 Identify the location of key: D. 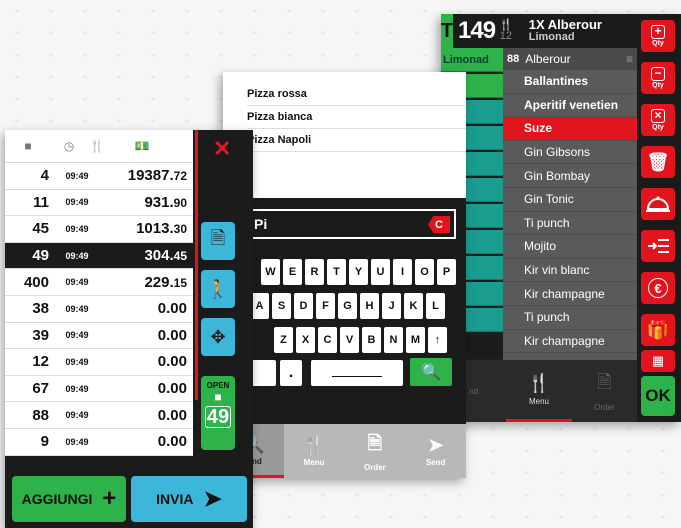
(303, 306).